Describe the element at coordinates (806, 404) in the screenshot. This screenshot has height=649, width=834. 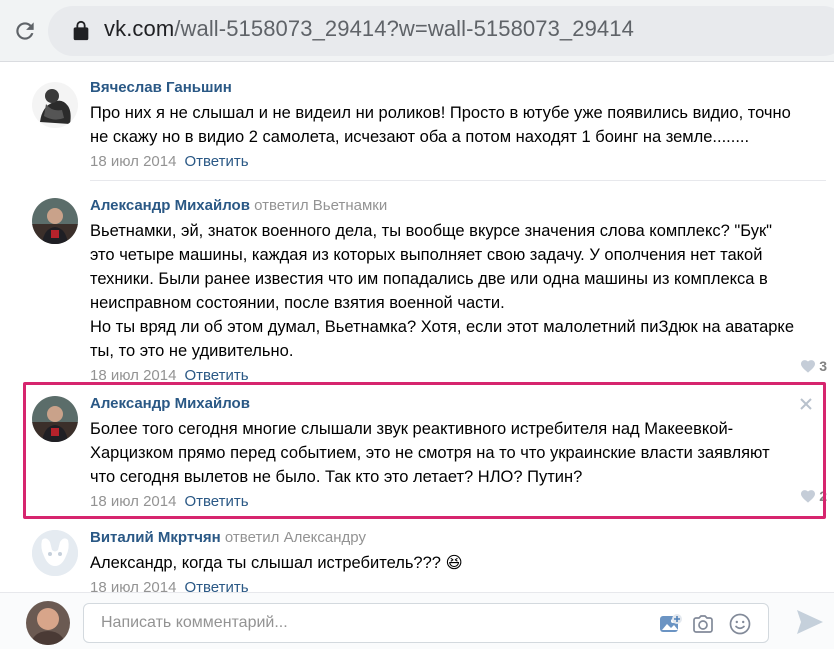
I see `close-icon` at that location.